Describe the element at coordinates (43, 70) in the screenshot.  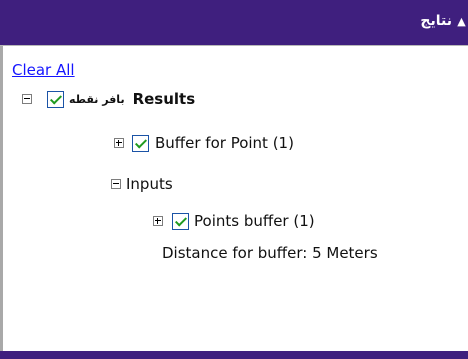
I see `clear-all-link: Clear All` at that location.